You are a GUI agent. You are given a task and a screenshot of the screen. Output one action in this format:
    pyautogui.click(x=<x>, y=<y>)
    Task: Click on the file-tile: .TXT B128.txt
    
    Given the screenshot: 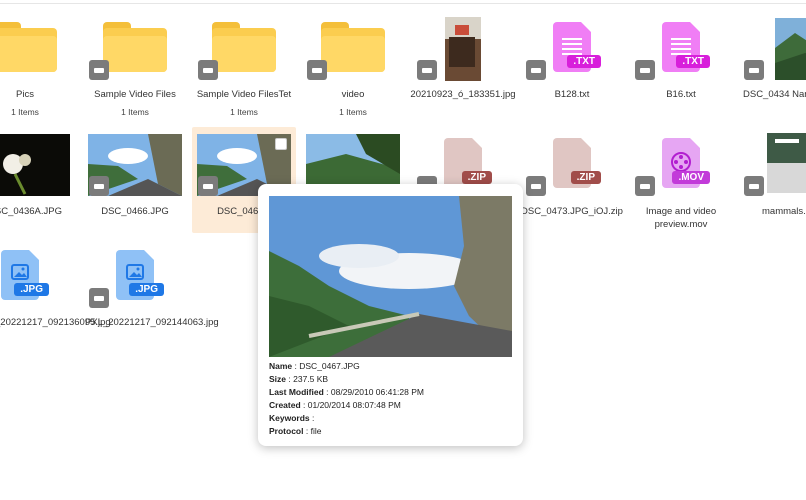 What is the action you would take?
    pyautogui.click(x=572, y=50)
    